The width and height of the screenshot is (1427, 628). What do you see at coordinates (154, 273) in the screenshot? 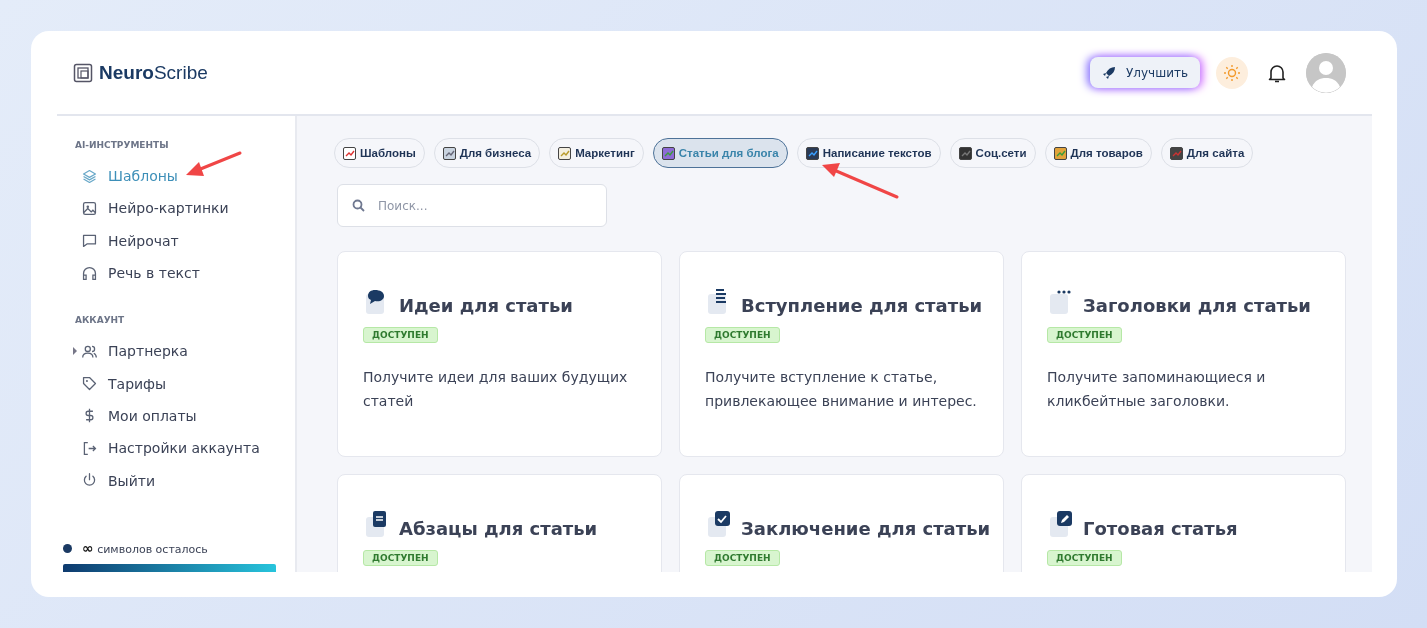
I see `sidebar-label: Речь в текст` at bounding box center [154, 273].